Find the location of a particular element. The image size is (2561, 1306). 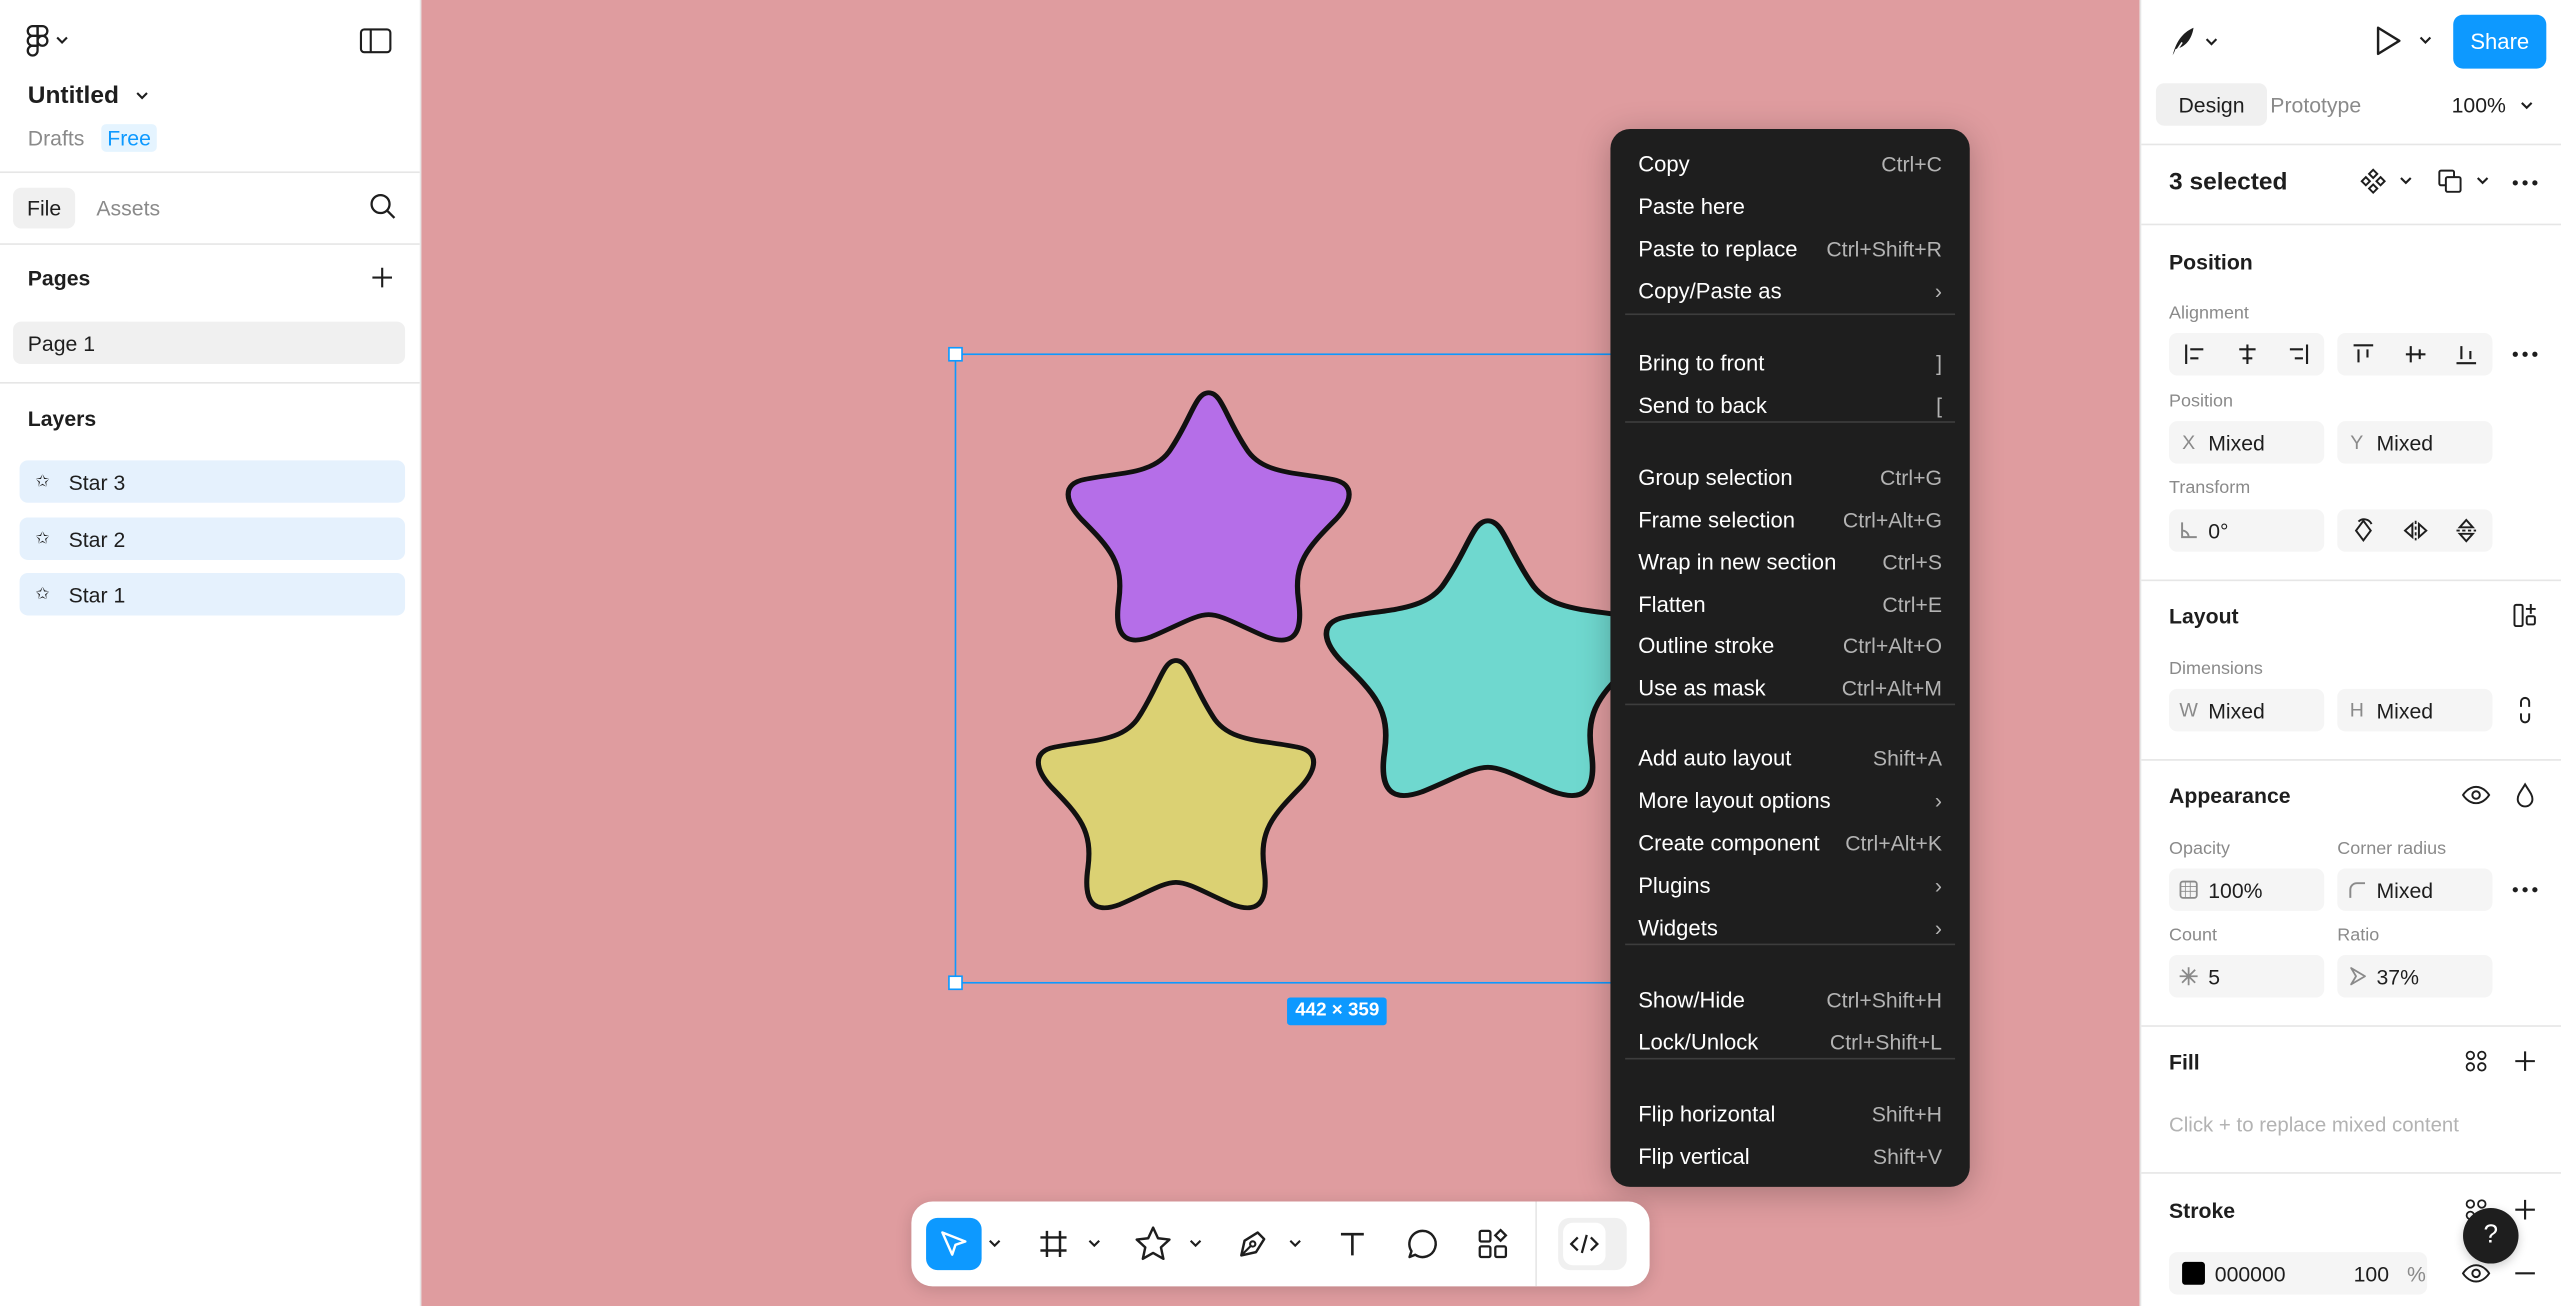

context-menu-item: Show/Hide Ctrl+Shift+H is located at coordinates (1789, 999).